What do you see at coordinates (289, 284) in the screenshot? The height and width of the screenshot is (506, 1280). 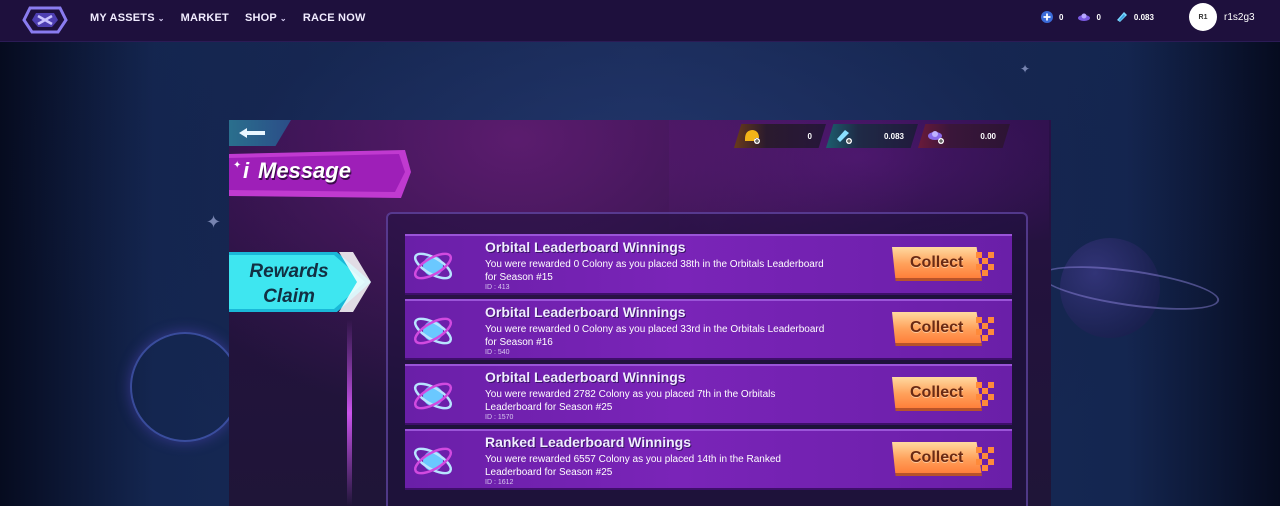 I see `tab-rewards-claim-label: Rewards Claim` at bounding box center [289, 284].